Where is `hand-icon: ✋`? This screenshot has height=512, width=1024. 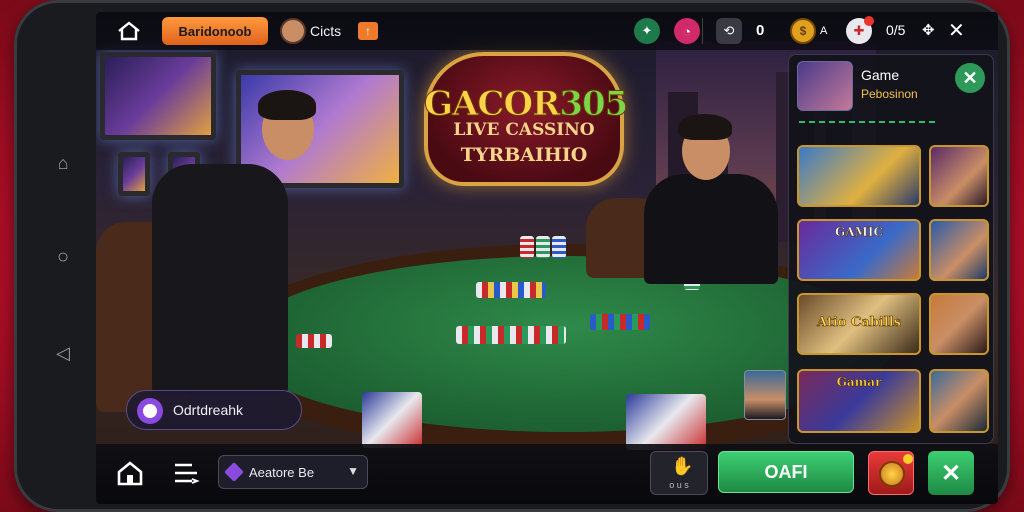
hand-icon: ✋ is located at coordinates (682, 466).